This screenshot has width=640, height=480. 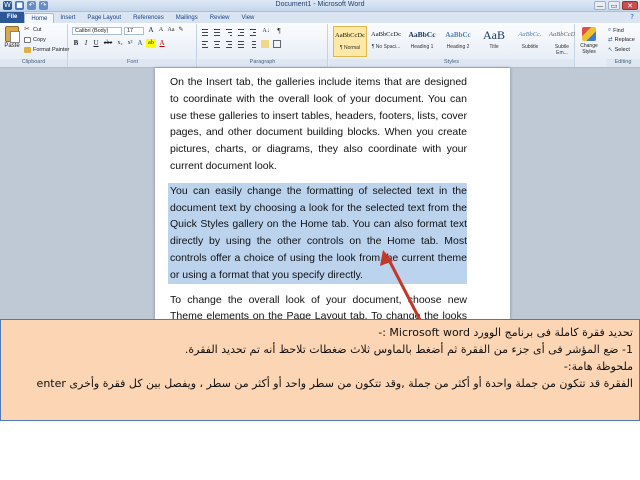 I want to click on clipboard-group-label: Clipboard, so click(x=33, y=63).